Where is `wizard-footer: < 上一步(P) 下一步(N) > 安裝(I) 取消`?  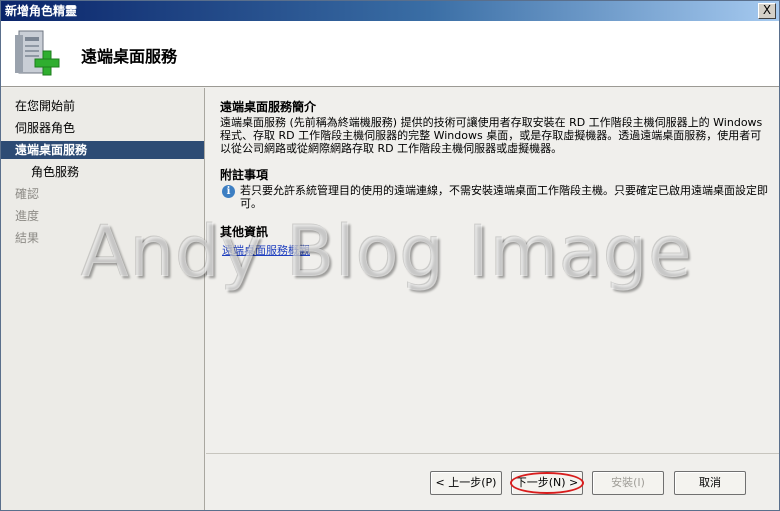 wizard-footer: < 上一步(P) 下一步(N) > 安裝(I) 取消 is located at coordinates (492, 481).